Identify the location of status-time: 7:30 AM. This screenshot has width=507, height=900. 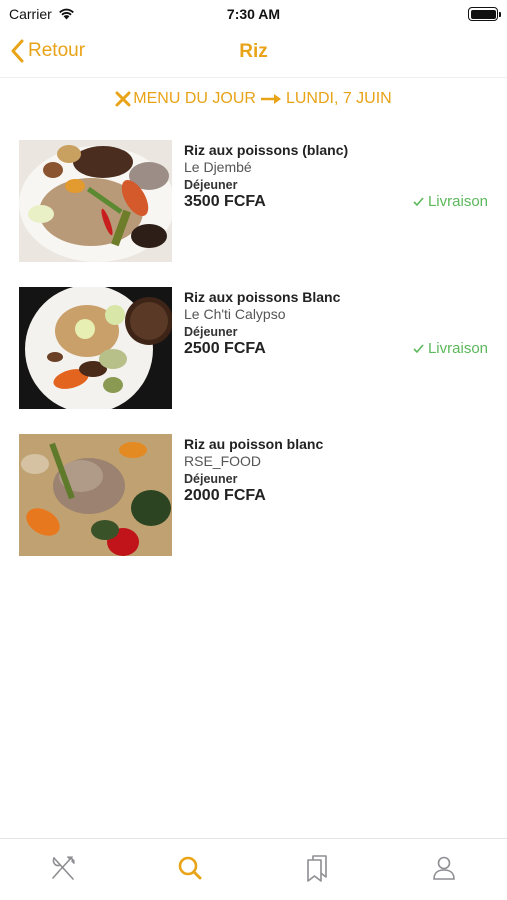
(253, 14).